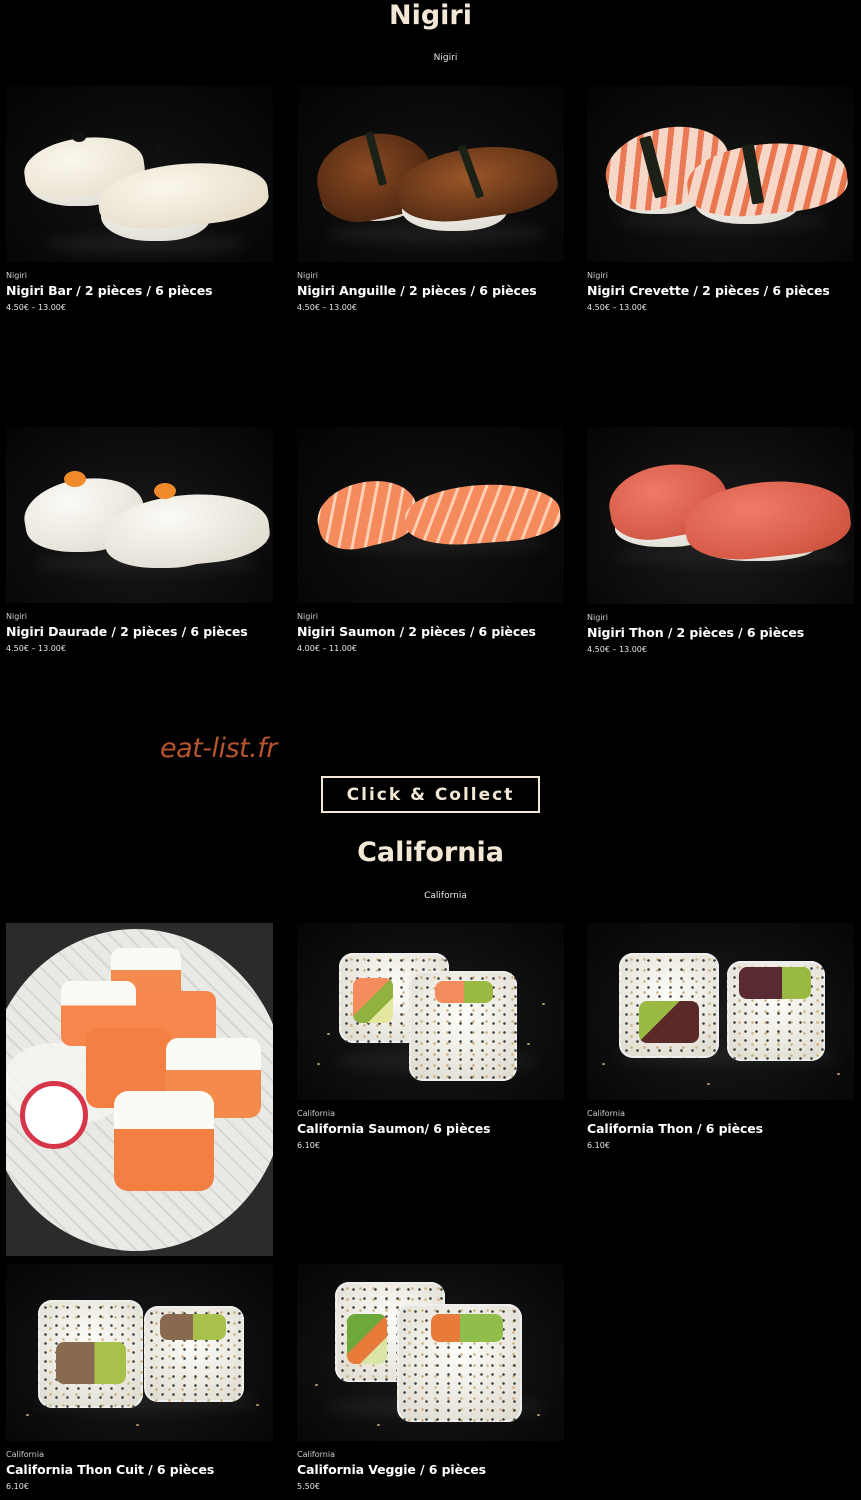  What do you see at coordinates (139, 1089) in the screenshot?
I see `california-feature-image` at bounding box center [139, 1089].